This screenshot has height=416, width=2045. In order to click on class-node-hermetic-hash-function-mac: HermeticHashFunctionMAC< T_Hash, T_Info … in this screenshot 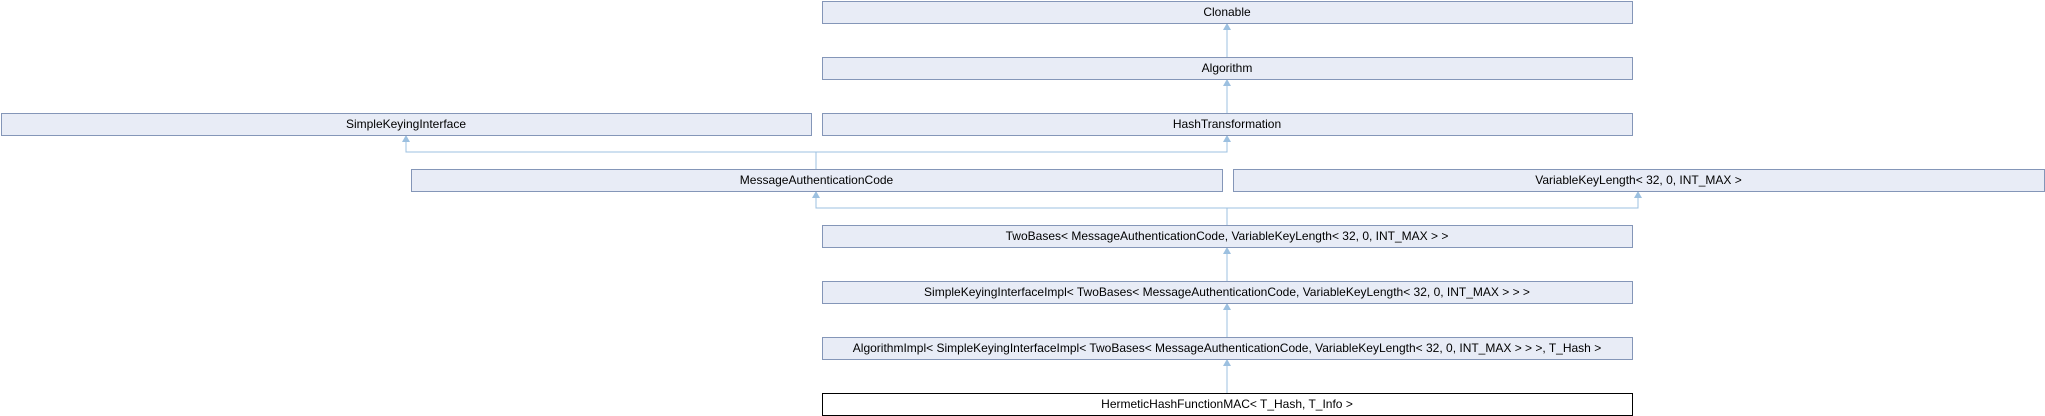, I will do `click(1227, 404)`.